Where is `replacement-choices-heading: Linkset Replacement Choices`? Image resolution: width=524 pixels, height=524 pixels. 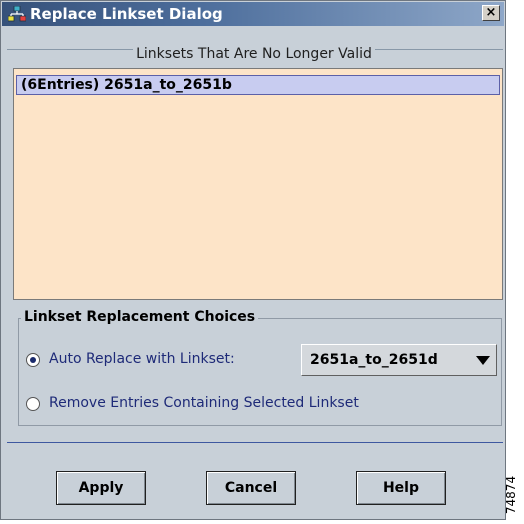 replacement-choices-heading: Linkset Replacement Choices is located at coordinates (140, 317).